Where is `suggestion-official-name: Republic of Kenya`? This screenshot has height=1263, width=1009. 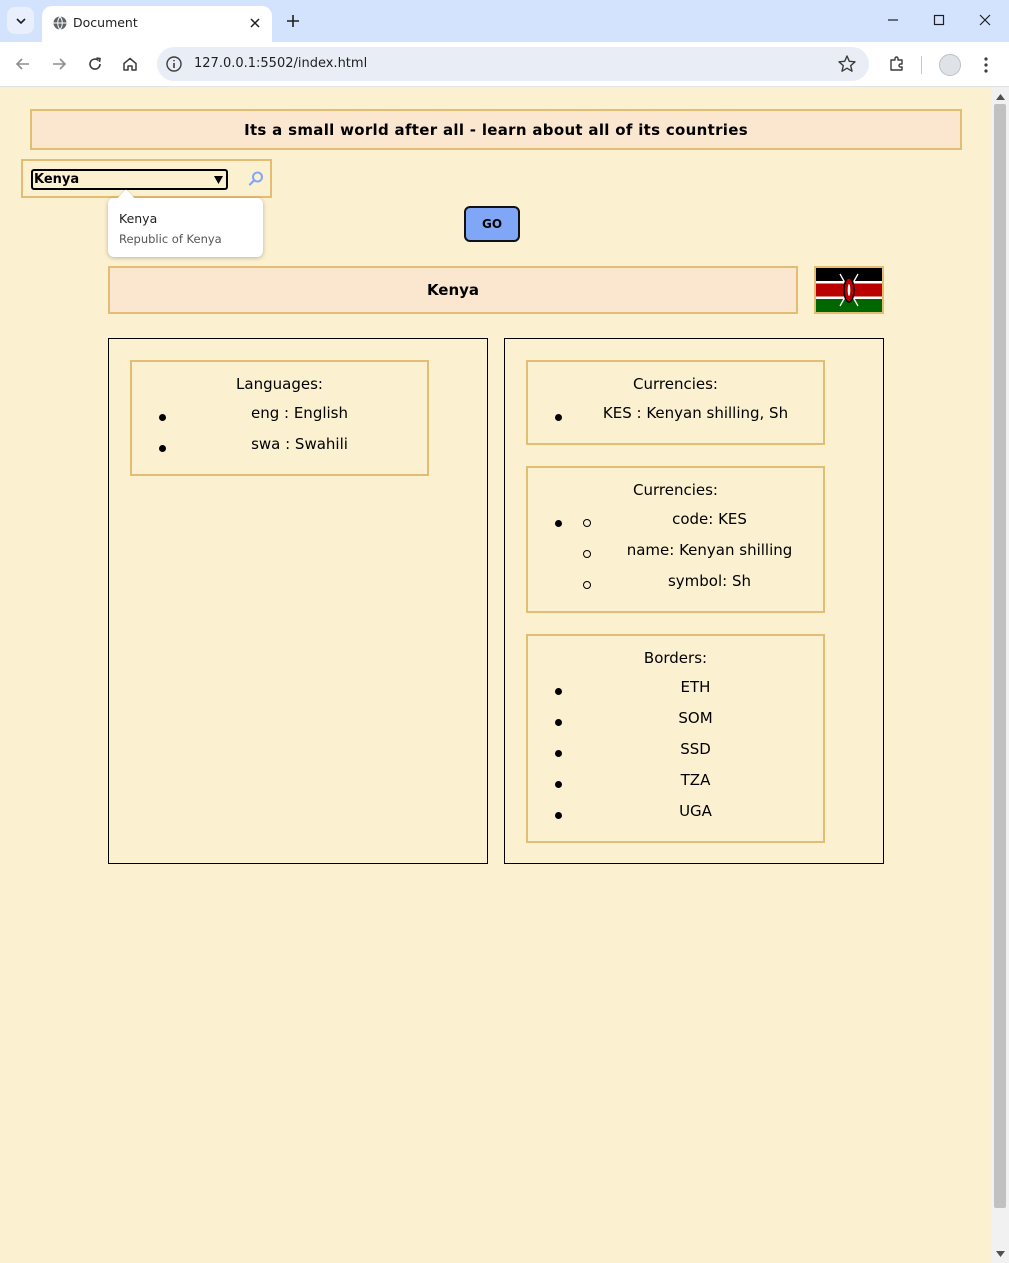 suggestion-official-name: Republic of Kenya is located at coordinates (170, 239).